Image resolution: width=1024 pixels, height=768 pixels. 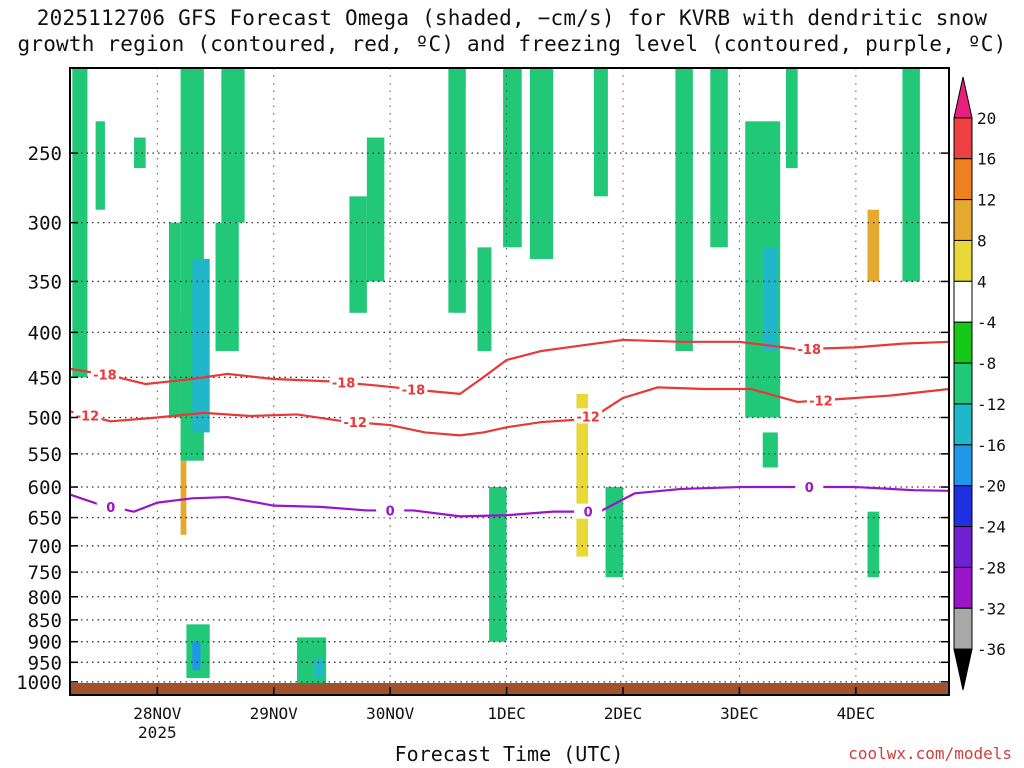 I want to click on y-tick-label: 250, so click(x=45, y=154).